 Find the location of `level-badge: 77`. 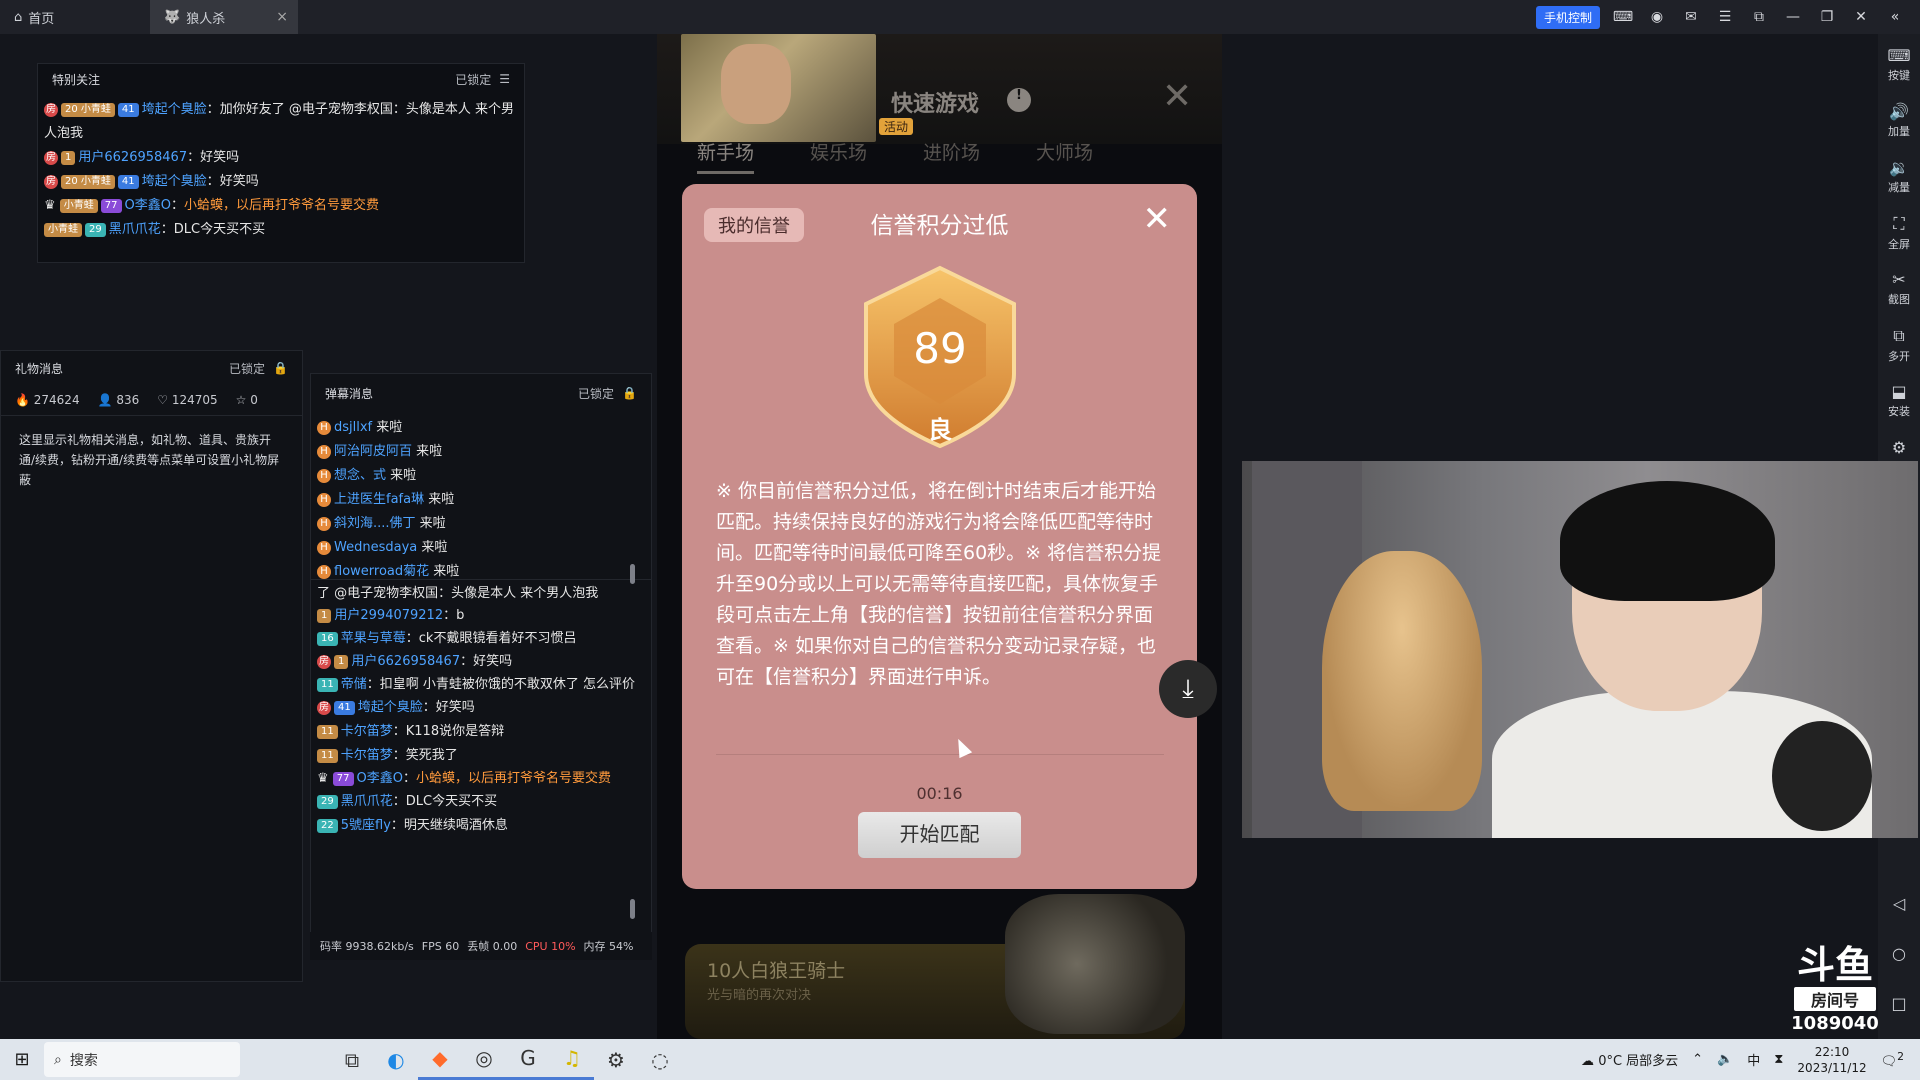

level-badge: 77 is located at coordinates (343, 778).